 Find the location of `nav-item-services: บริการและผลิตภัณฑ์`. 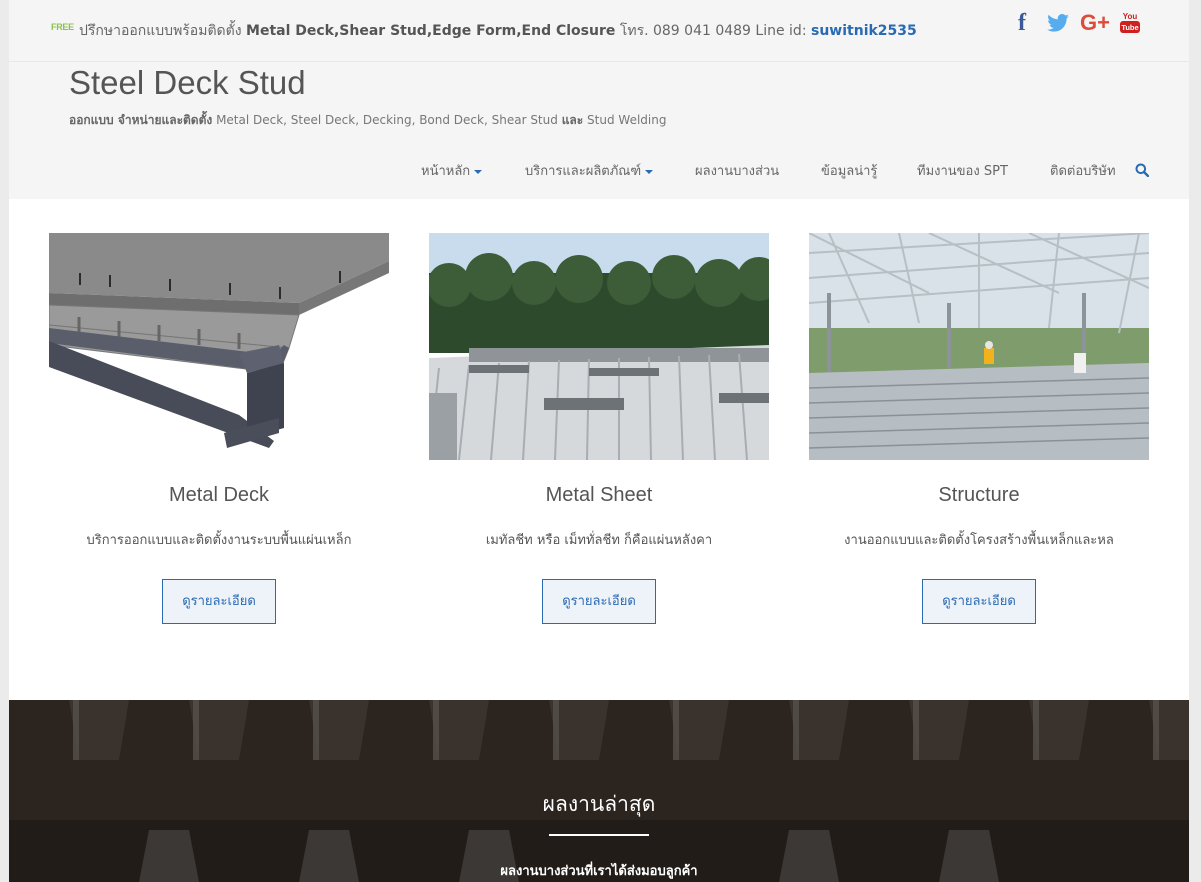

nav-item-services: บริการและผลิตภัณฑ์ is located at coordinates (589, 170).